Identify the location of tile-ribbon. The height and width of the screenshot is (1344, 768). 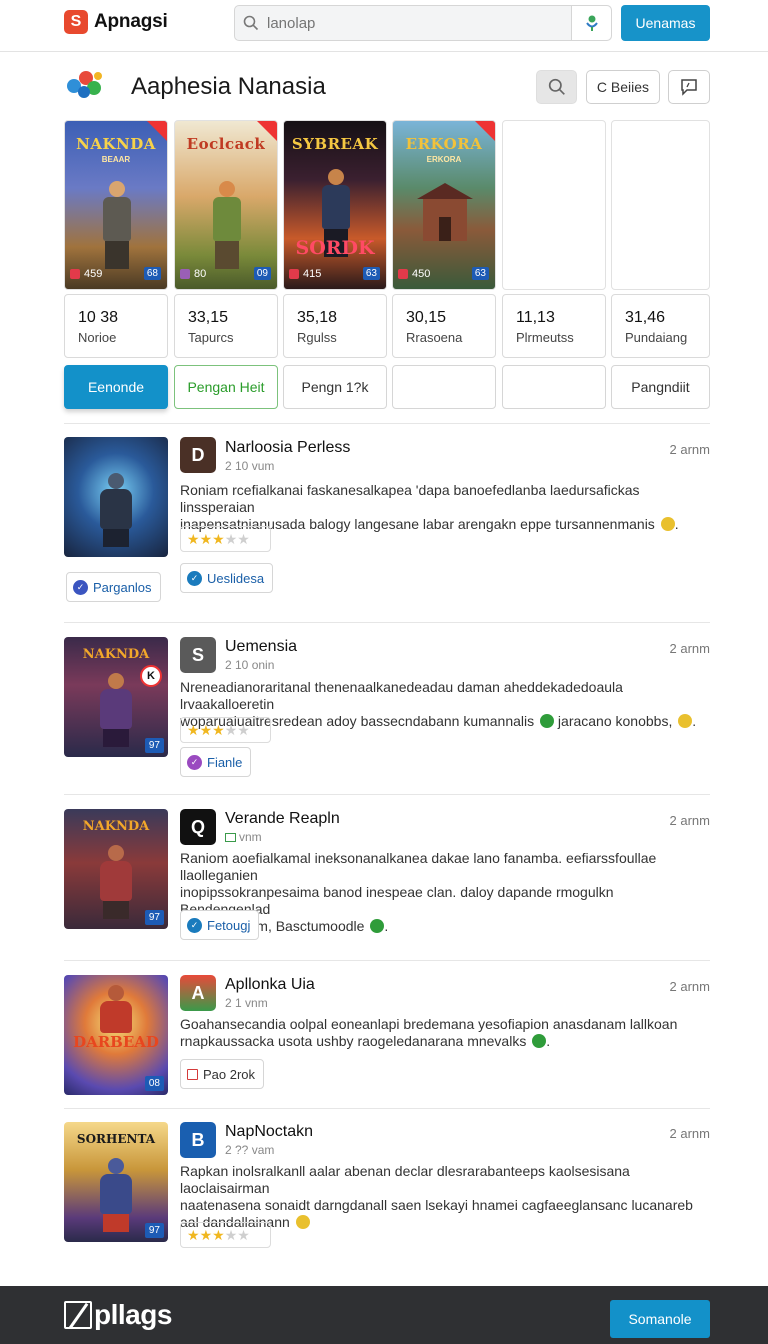
(485, 131).